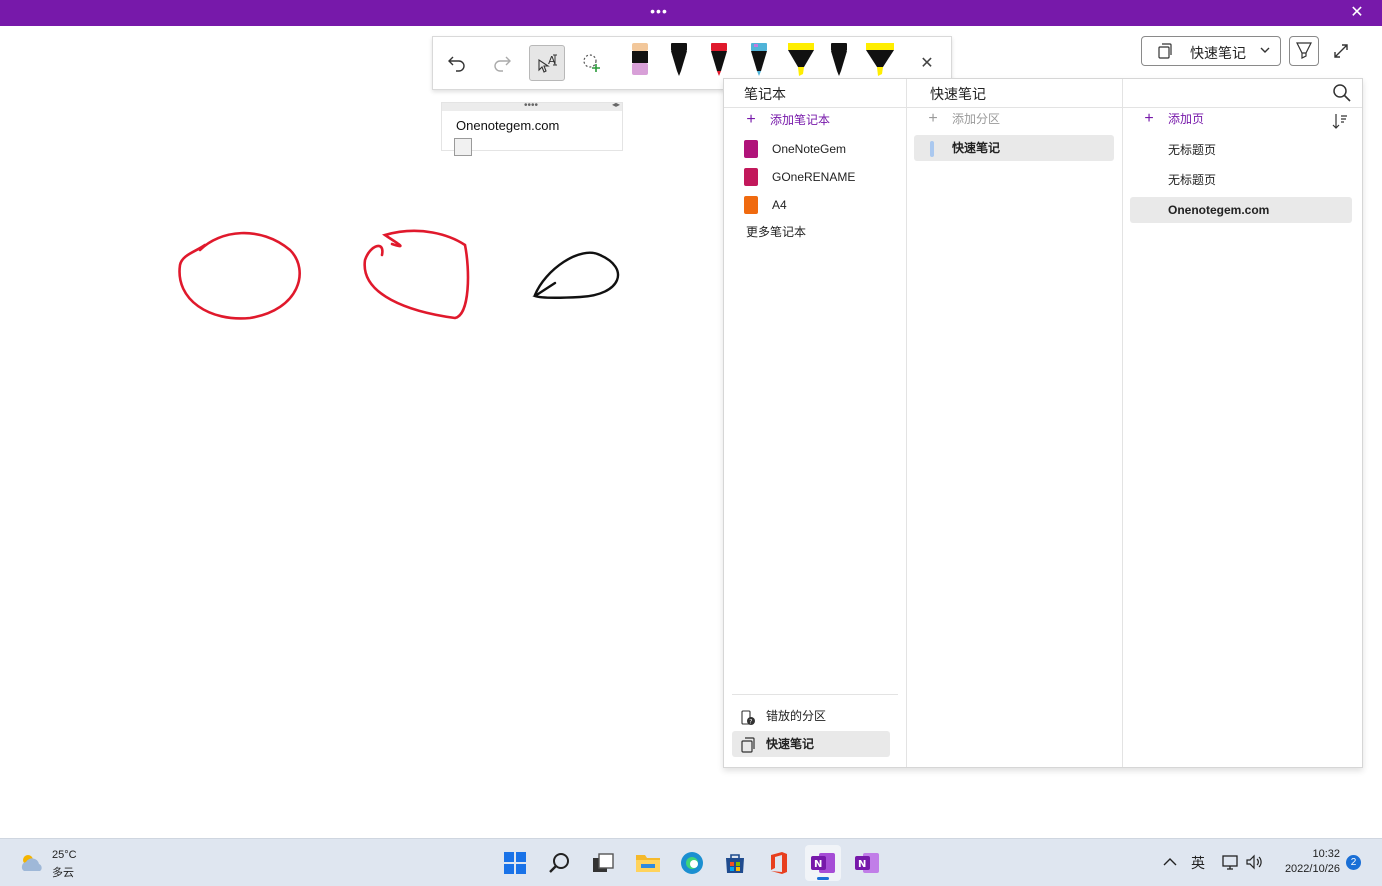 The height and width of the screenshot is (886, 1382). I want to click on notification-badge: 2, so click(1353, 862).